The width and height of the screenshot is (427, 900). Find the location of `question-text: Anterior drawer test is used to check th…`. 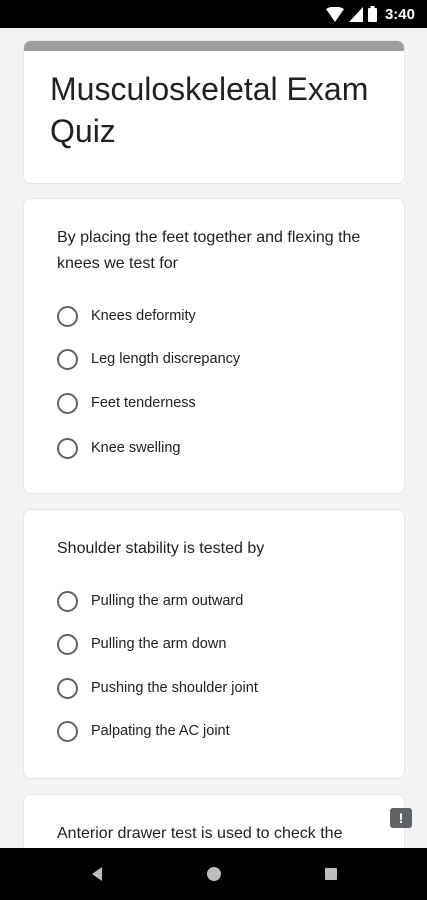

question-text: Anterior drawer test is used to check th… is located at coordinates (200, 833).